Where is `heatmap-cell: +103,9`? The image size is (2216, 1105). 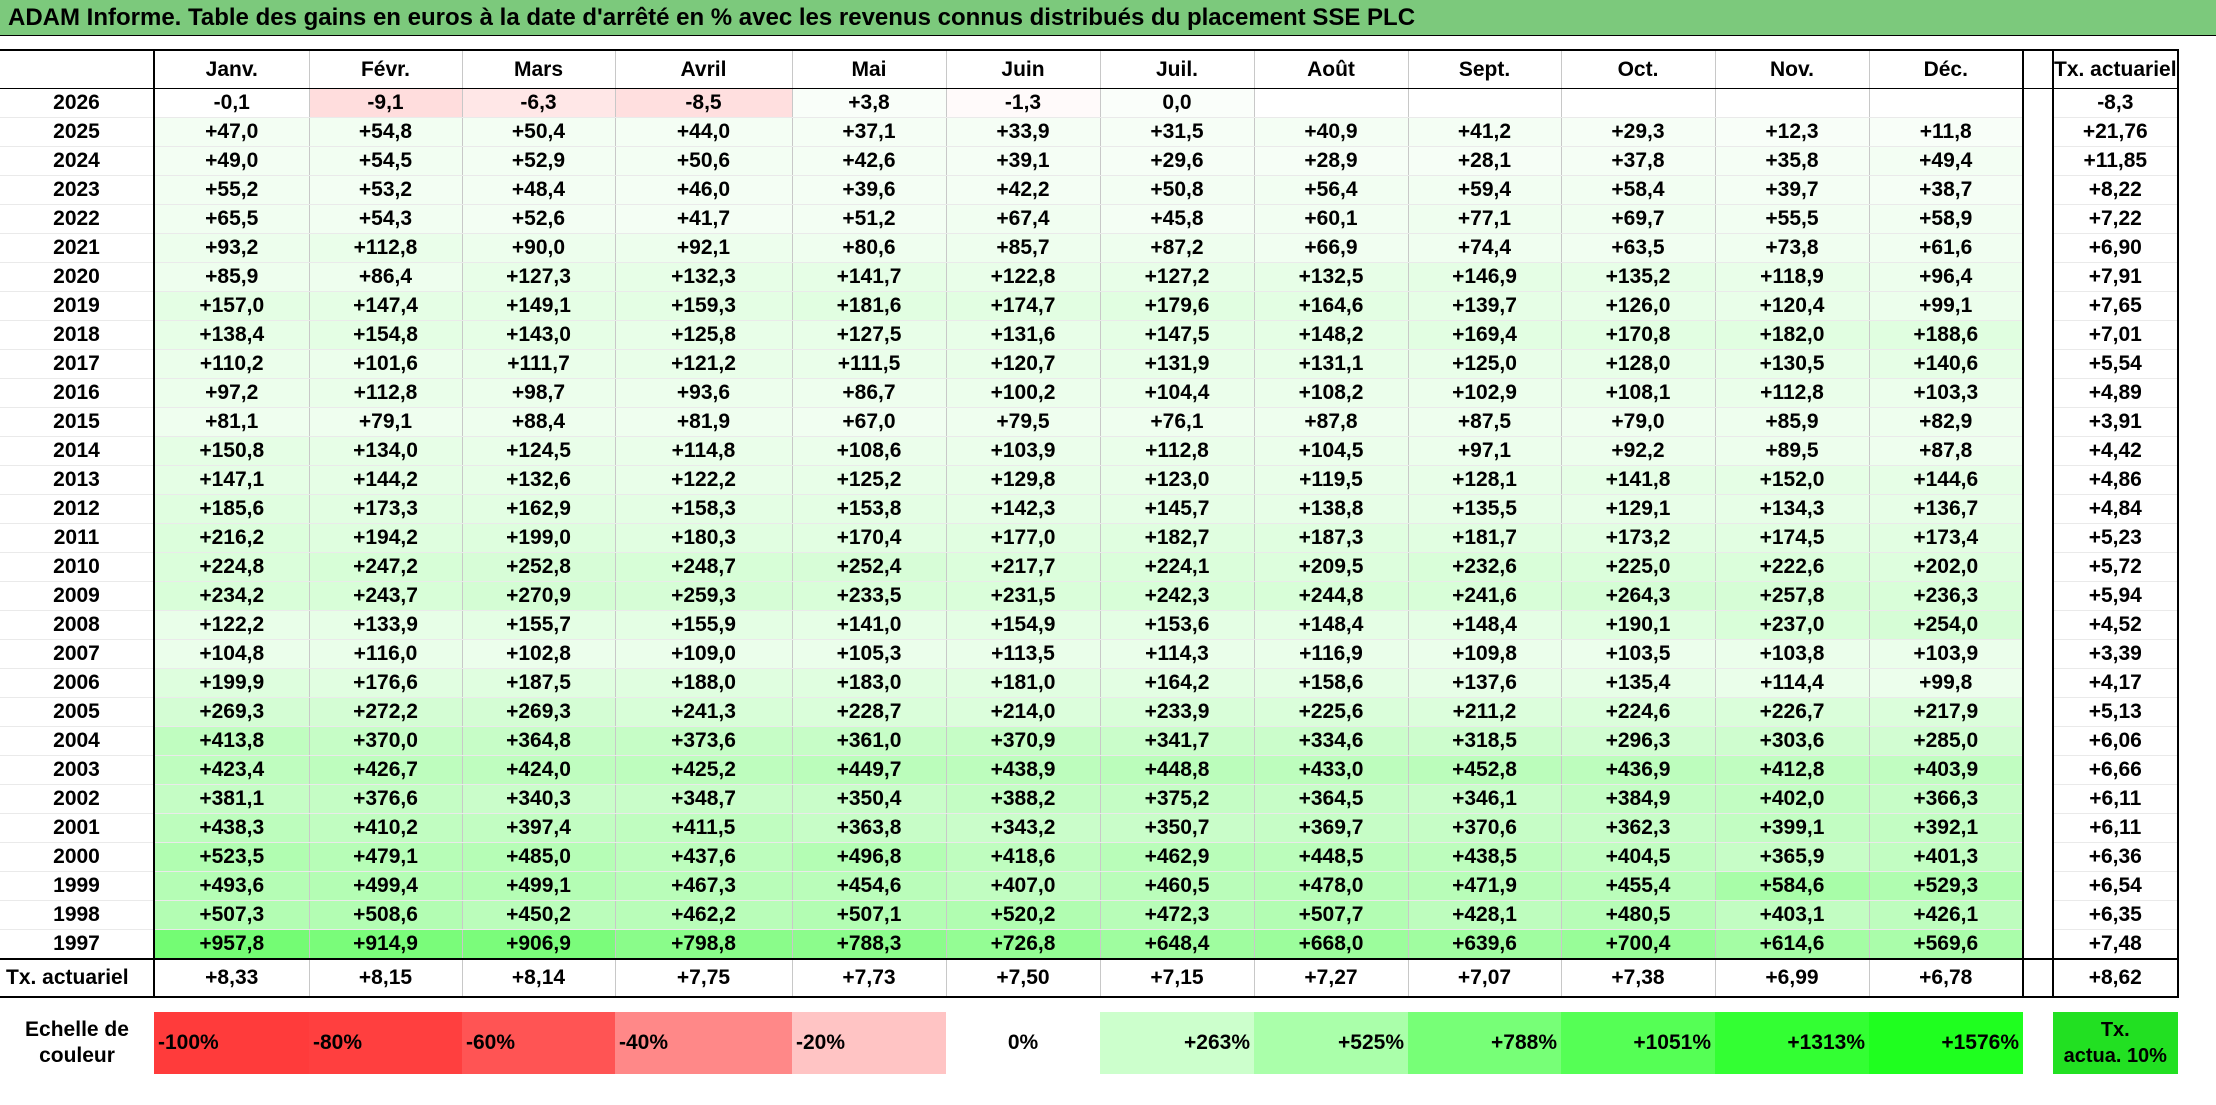
heatmap-cell: +103,9 is located at coordinates (1946, 654).